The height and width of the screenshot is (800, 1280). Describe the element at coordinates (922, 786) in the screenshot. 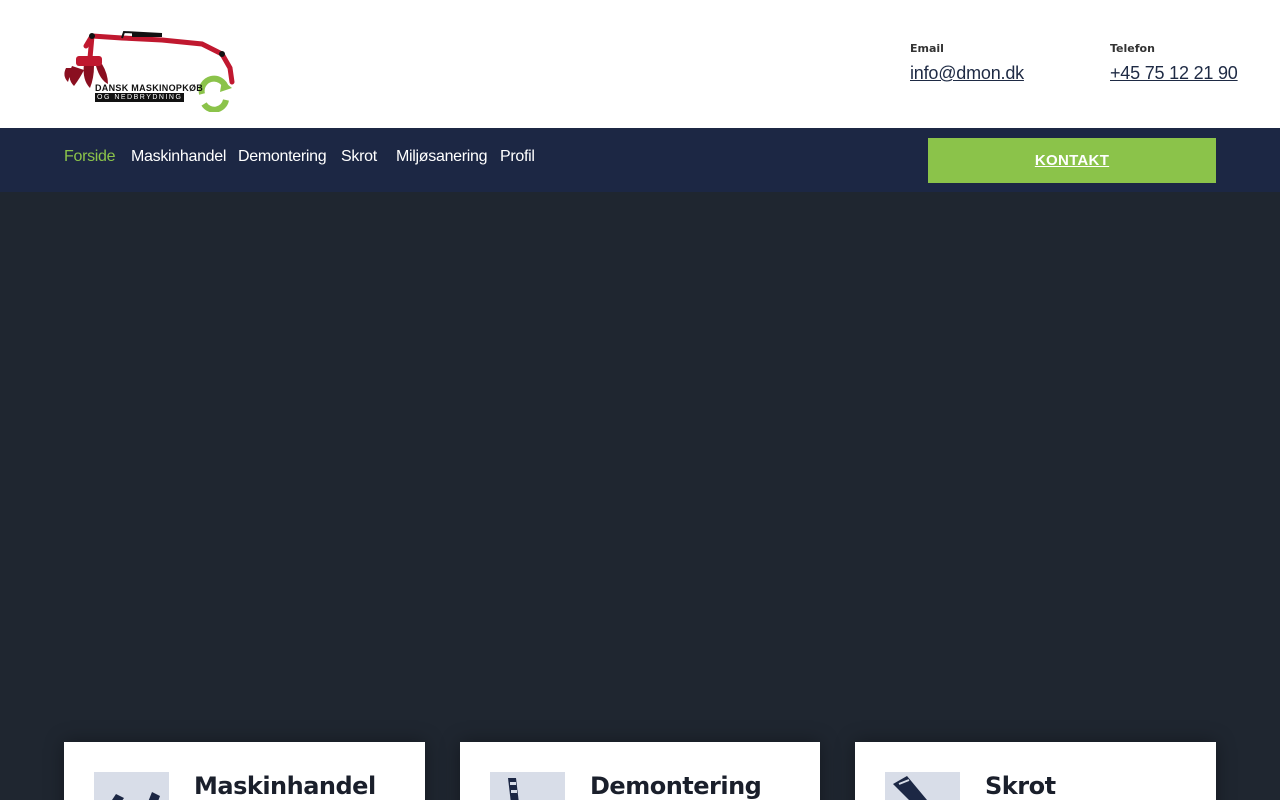

I see `scrap-container-icon` at that location.